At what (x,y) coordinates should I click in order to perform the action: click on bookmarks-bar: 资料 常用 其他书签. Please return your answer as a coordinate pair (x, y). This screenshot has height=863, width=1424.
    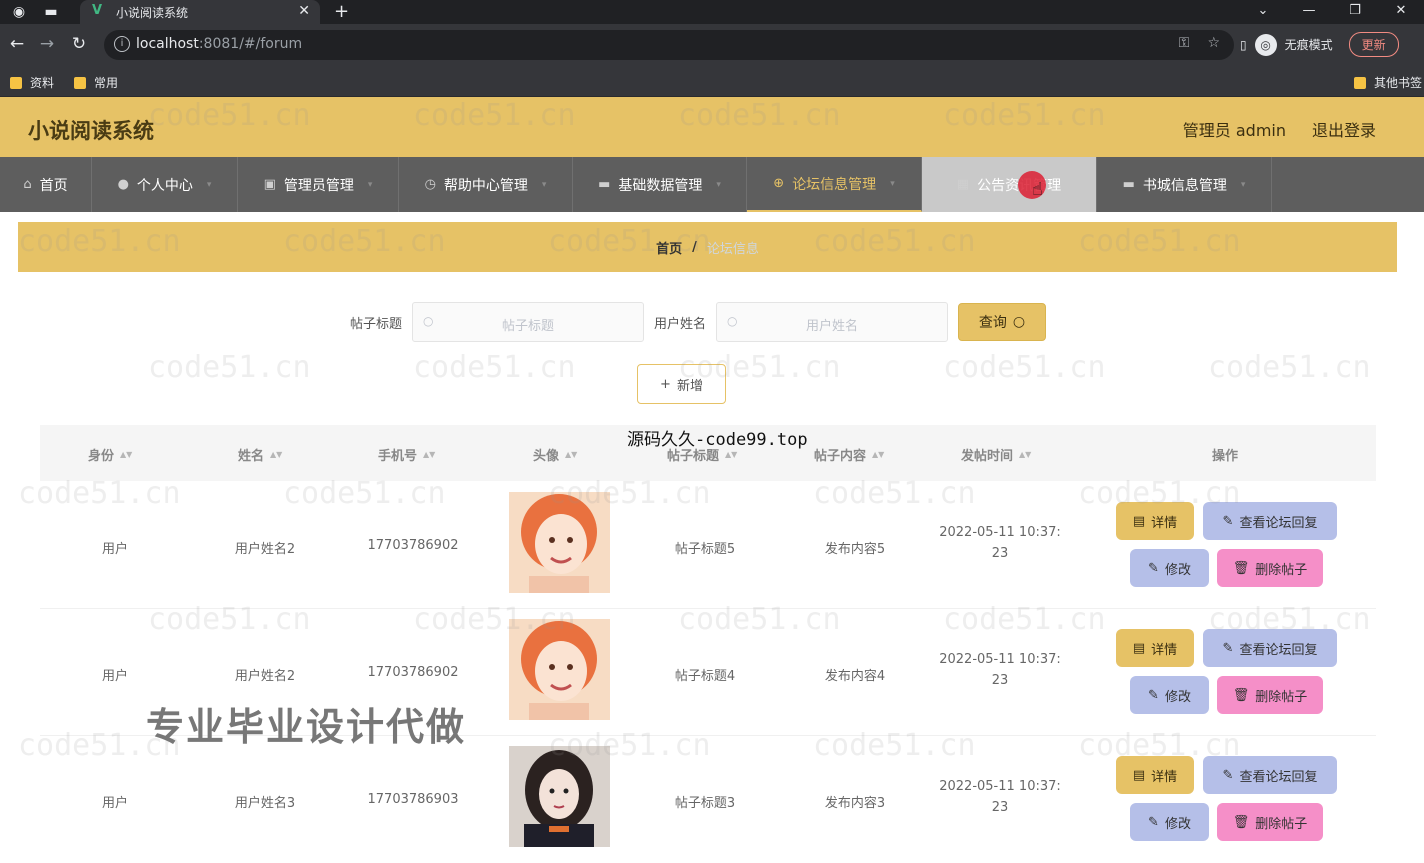
    Looking at the image, I should click on (712, 81).